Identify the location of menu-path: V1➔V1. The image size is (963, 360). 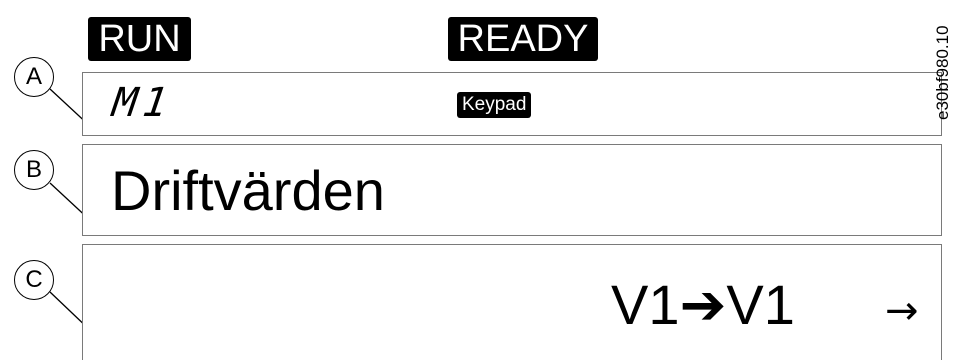
(703, 305).